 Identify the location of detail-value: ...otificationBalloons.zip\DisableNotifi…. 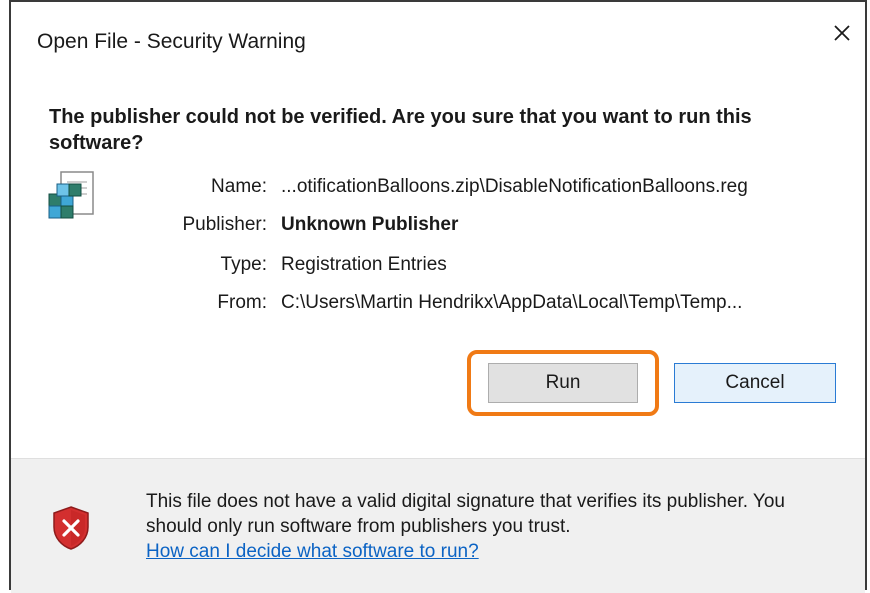
(514, 186).